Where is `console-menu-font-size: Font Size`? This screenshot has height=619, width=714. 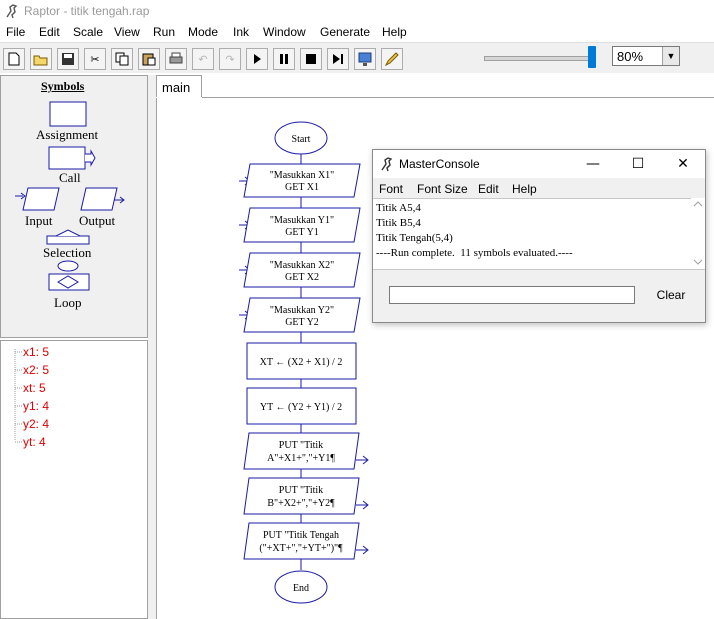
console-menu-font-size: Font Size is located at coordinates (442, 189).